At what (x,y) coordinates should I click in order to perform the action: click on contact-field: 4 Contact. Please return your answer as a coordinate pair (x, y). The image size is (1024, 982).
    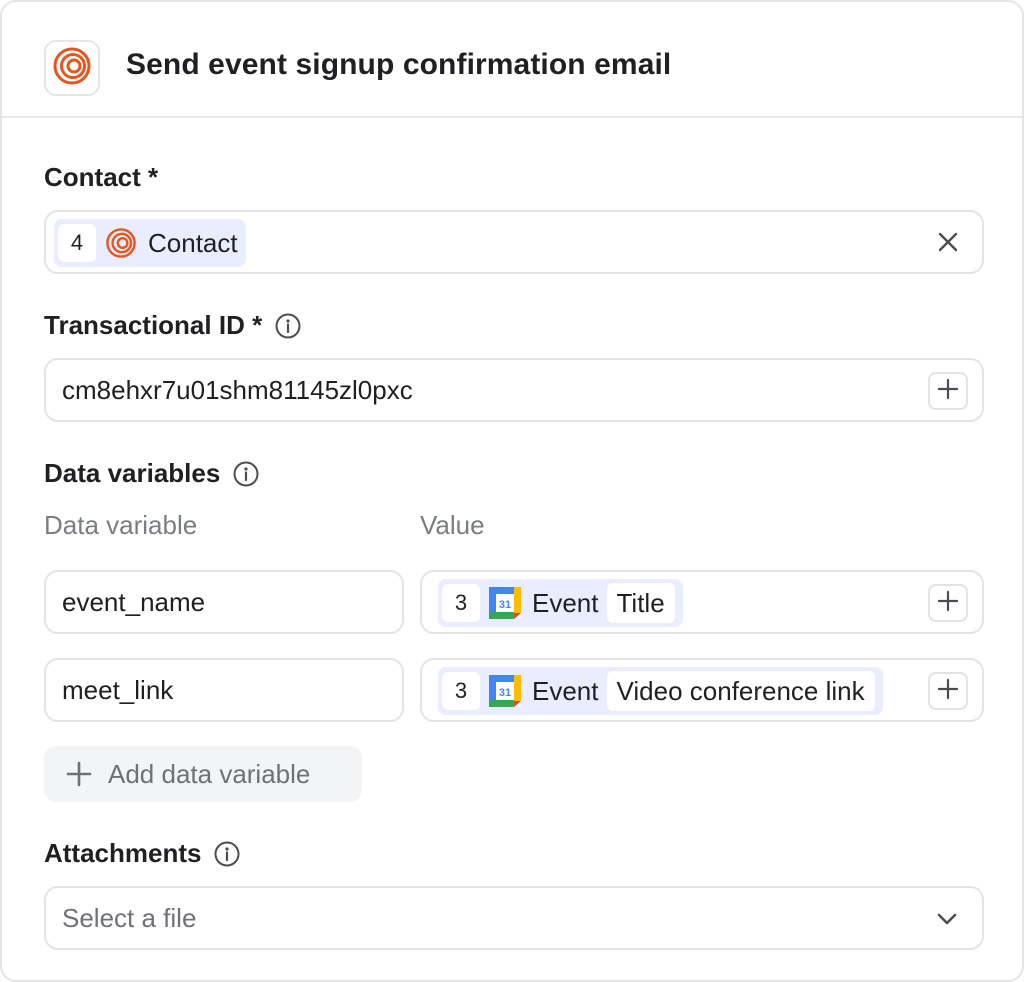
    Looking at the image, I should click on (514, 242).